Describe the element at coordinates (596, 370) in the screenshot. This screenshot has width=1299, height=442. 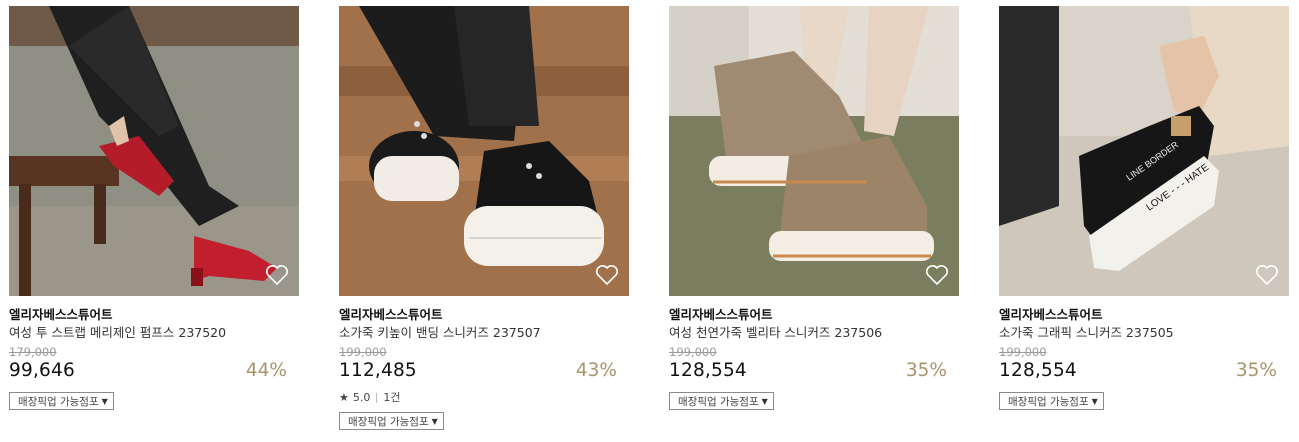
I see `discount-rate: 43%` at that location.